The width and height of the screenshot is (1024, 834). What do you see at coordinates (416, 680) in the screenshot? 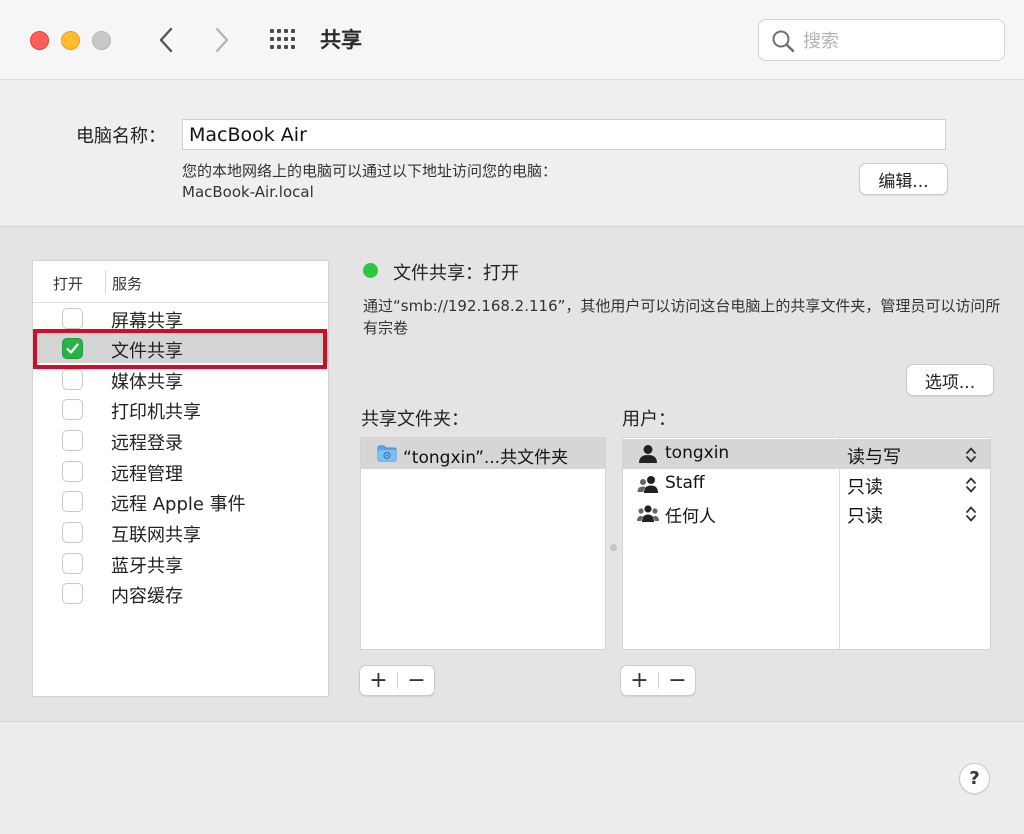
I see `remove-folder-button: −` at bounding box center [416, 680].